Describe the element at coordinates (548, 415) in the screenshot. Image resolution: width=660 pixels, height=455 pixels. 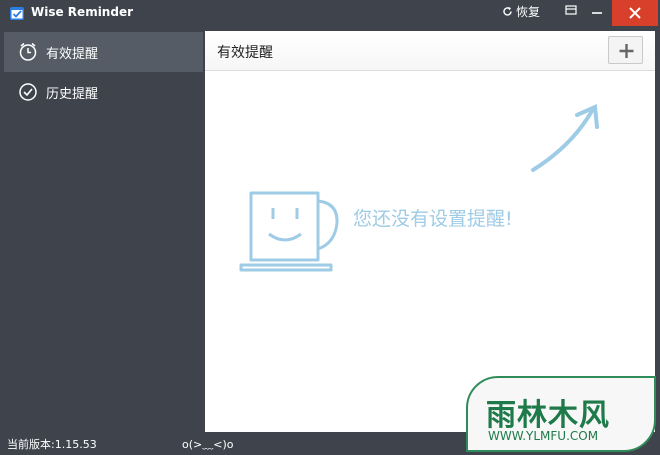
I see `watermark-text: 雨林木风` at that location.